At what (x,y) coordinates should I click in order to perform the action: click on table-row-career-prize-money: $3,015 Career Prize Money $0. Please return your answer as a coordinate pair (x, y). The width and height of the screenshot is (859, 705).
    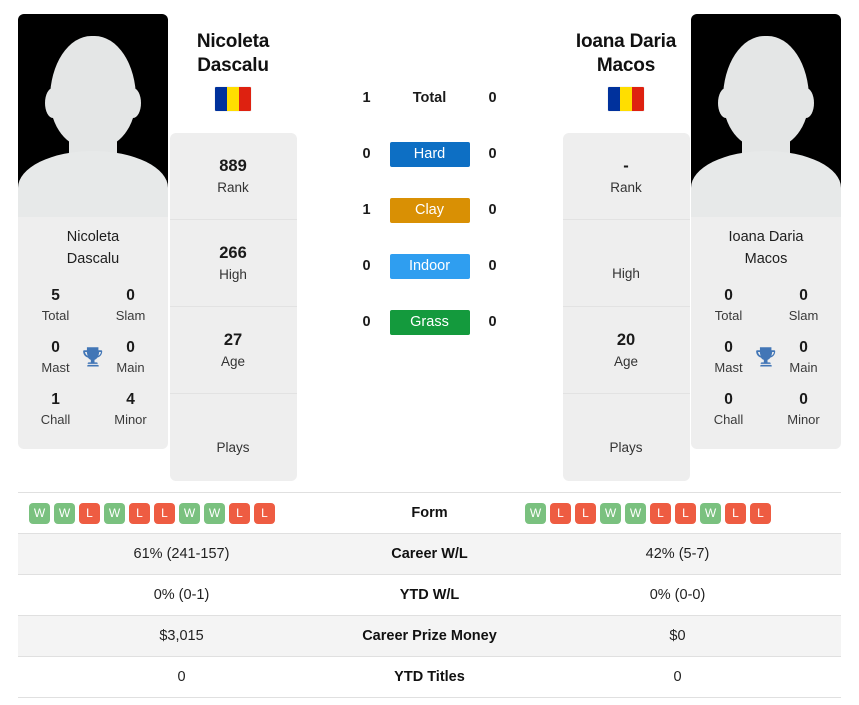
    Looking at the image, I should click on (429, 636).